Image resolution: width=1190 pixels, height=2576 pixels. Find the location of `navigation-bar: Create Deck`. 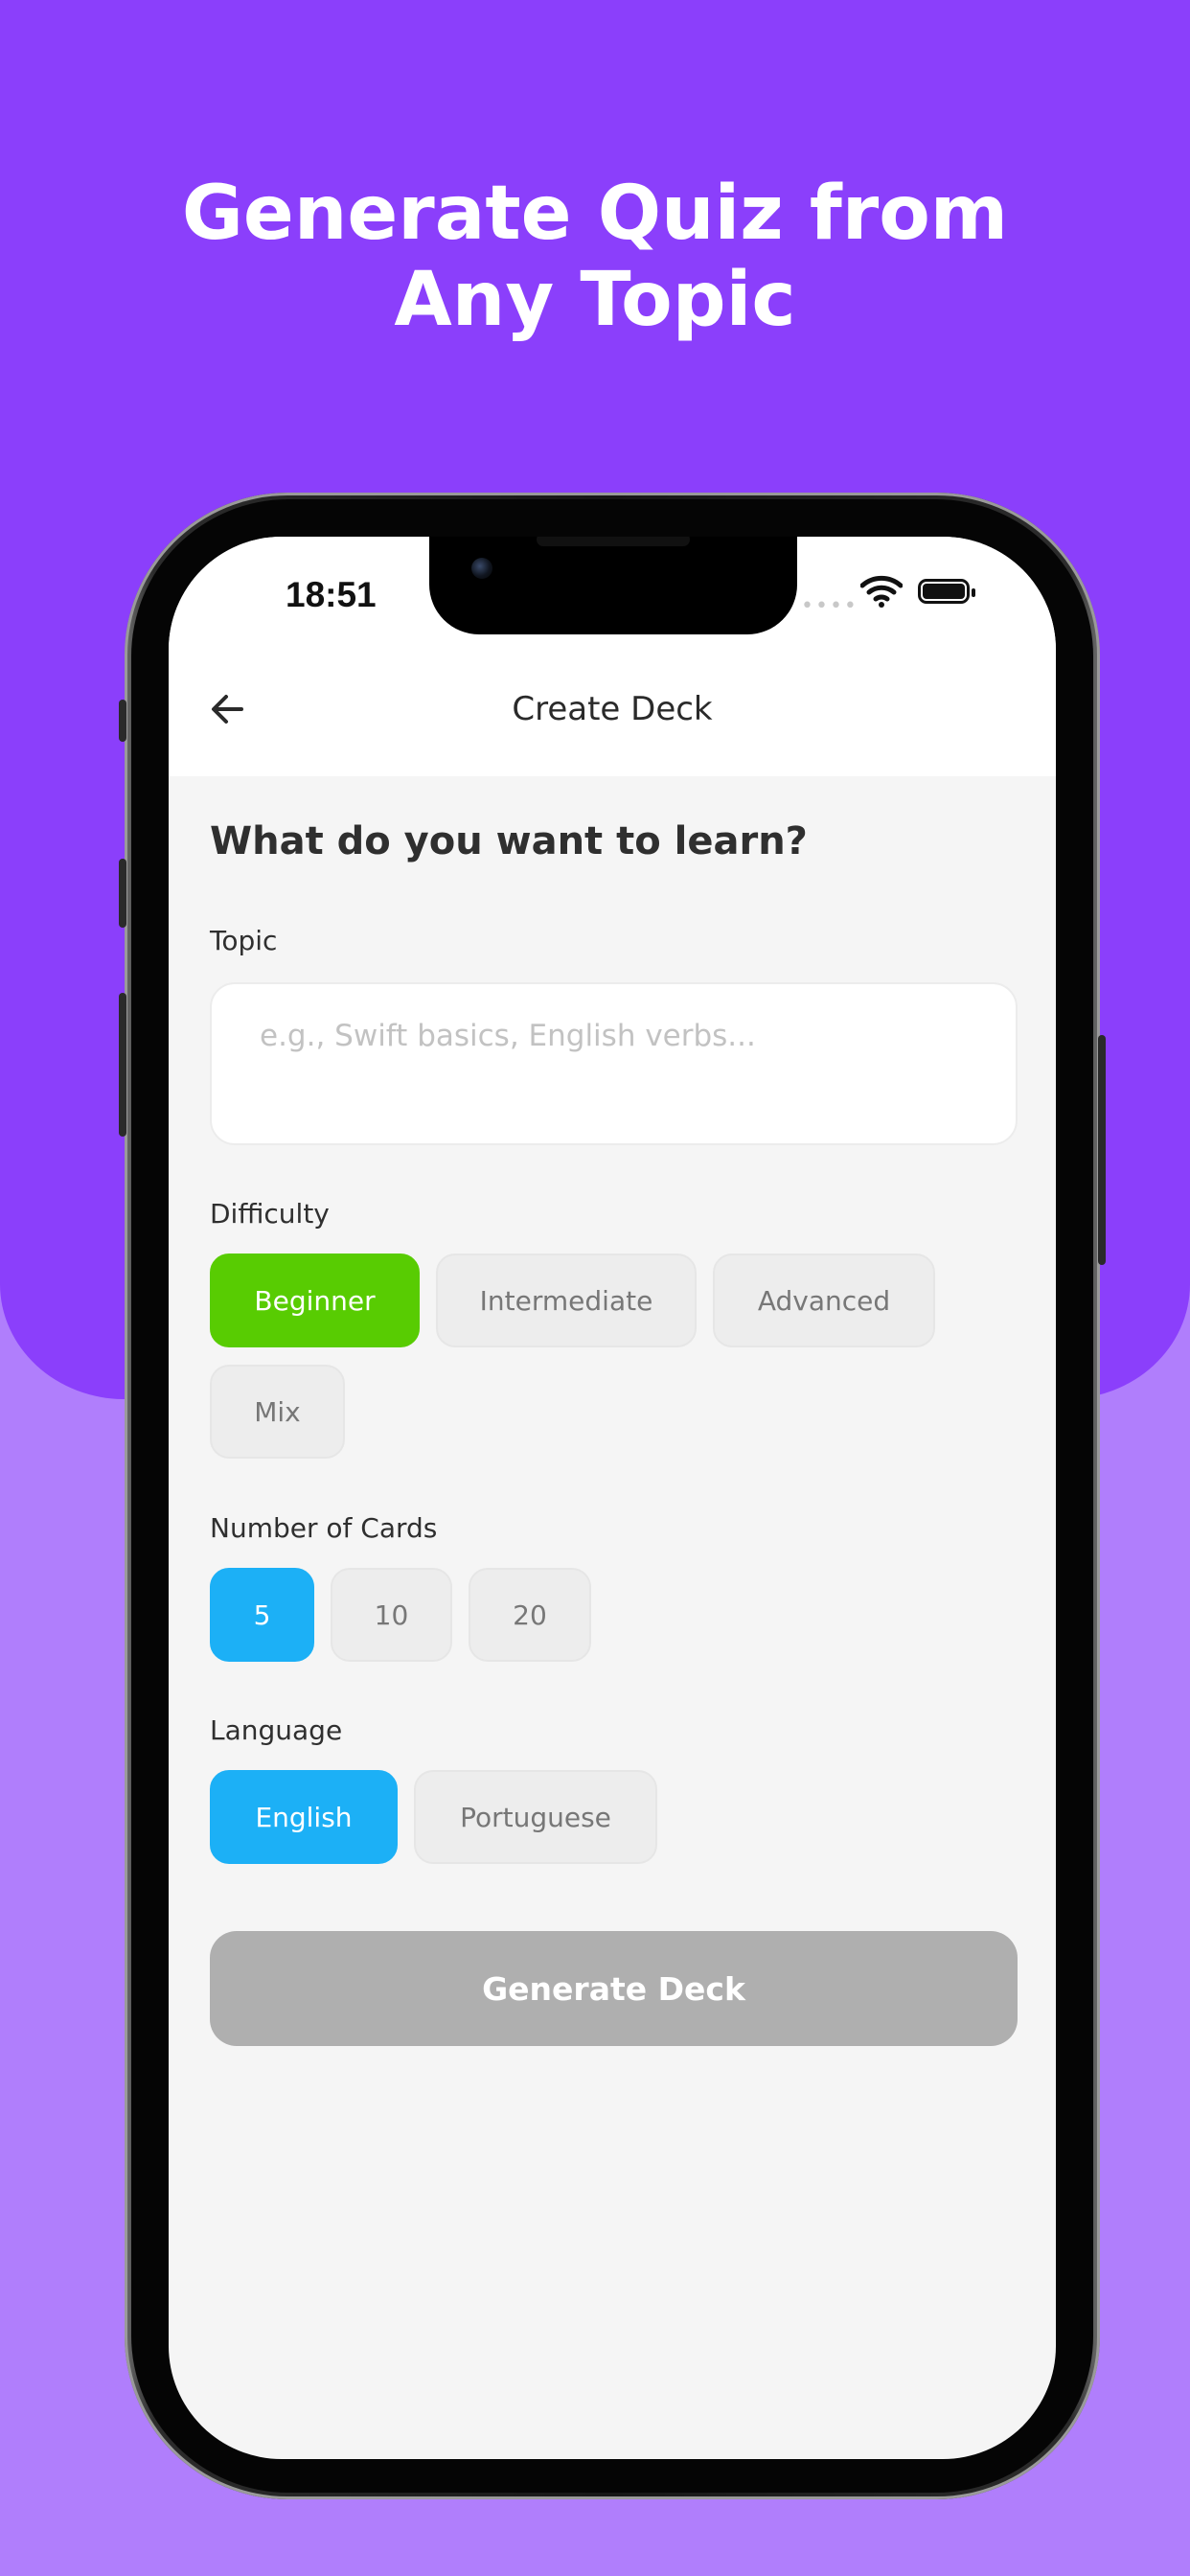

navigation-bar: Create Deck is located at coordinates (612, 714).